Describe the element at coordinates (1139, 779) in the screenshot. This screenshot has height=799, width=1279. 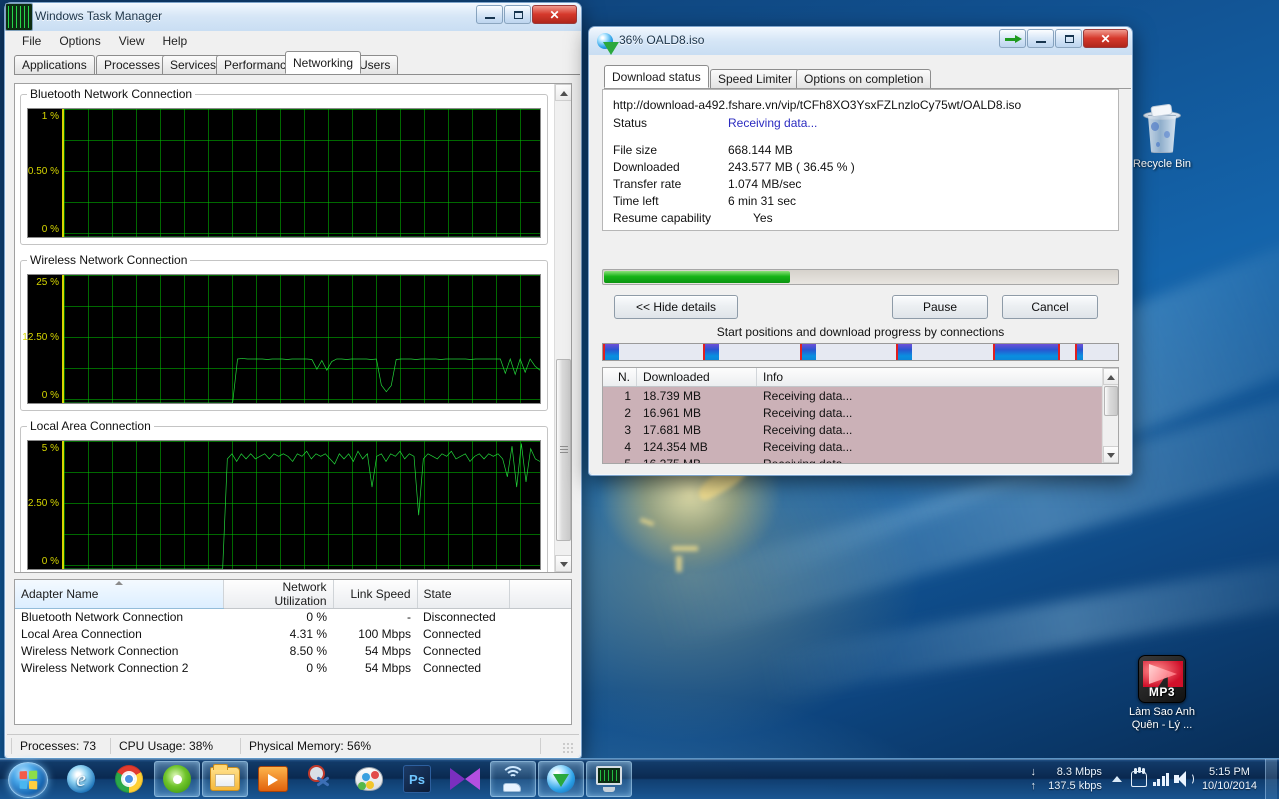
I see `tray-action-center-button` at that location.